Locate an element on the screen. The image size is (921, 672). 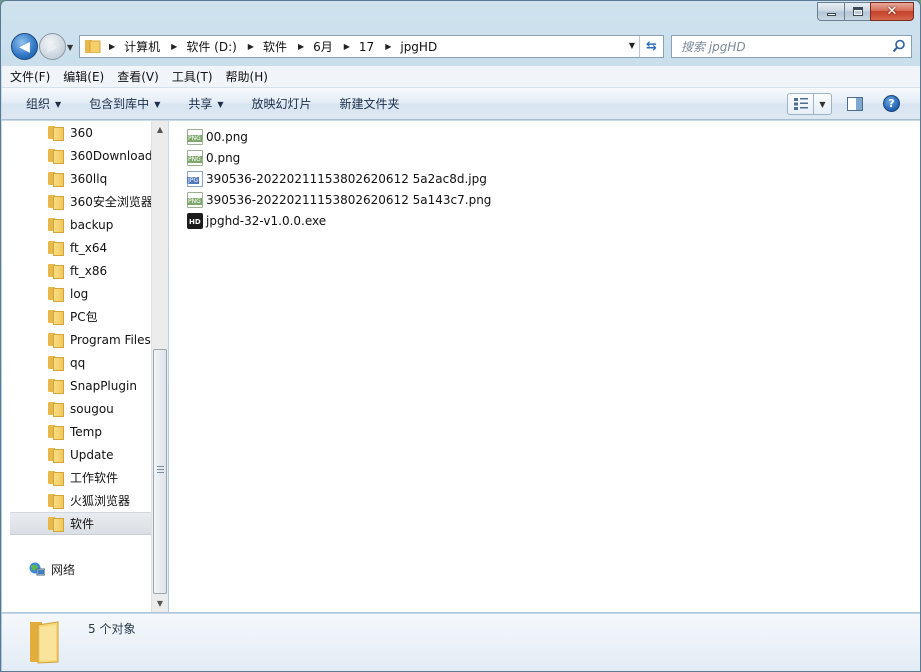
menu-tools: 工具(T) is located at coordinates (192, 76).